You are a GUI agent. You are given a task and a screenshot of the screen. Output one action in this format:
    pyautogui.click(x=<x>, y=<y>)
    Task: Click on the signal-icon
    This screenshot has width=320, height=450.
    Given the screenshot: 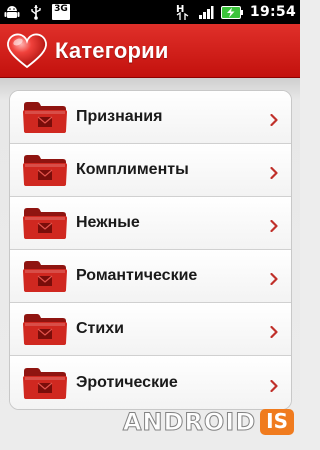 What is the action you would take?
    pyautogui.click(x=206, y=12)
    